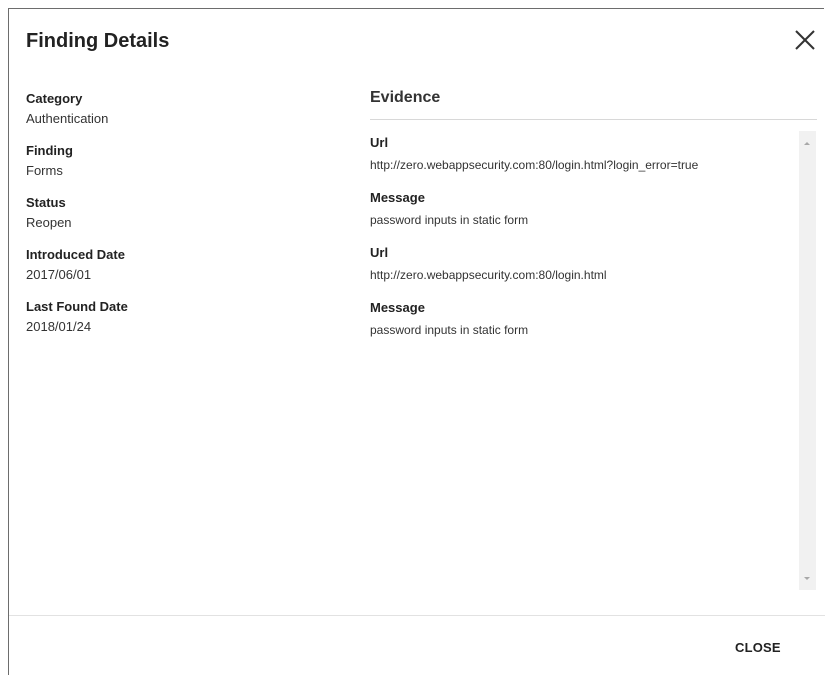  I want to click on close-button: CLOSE, so click(758, 647).